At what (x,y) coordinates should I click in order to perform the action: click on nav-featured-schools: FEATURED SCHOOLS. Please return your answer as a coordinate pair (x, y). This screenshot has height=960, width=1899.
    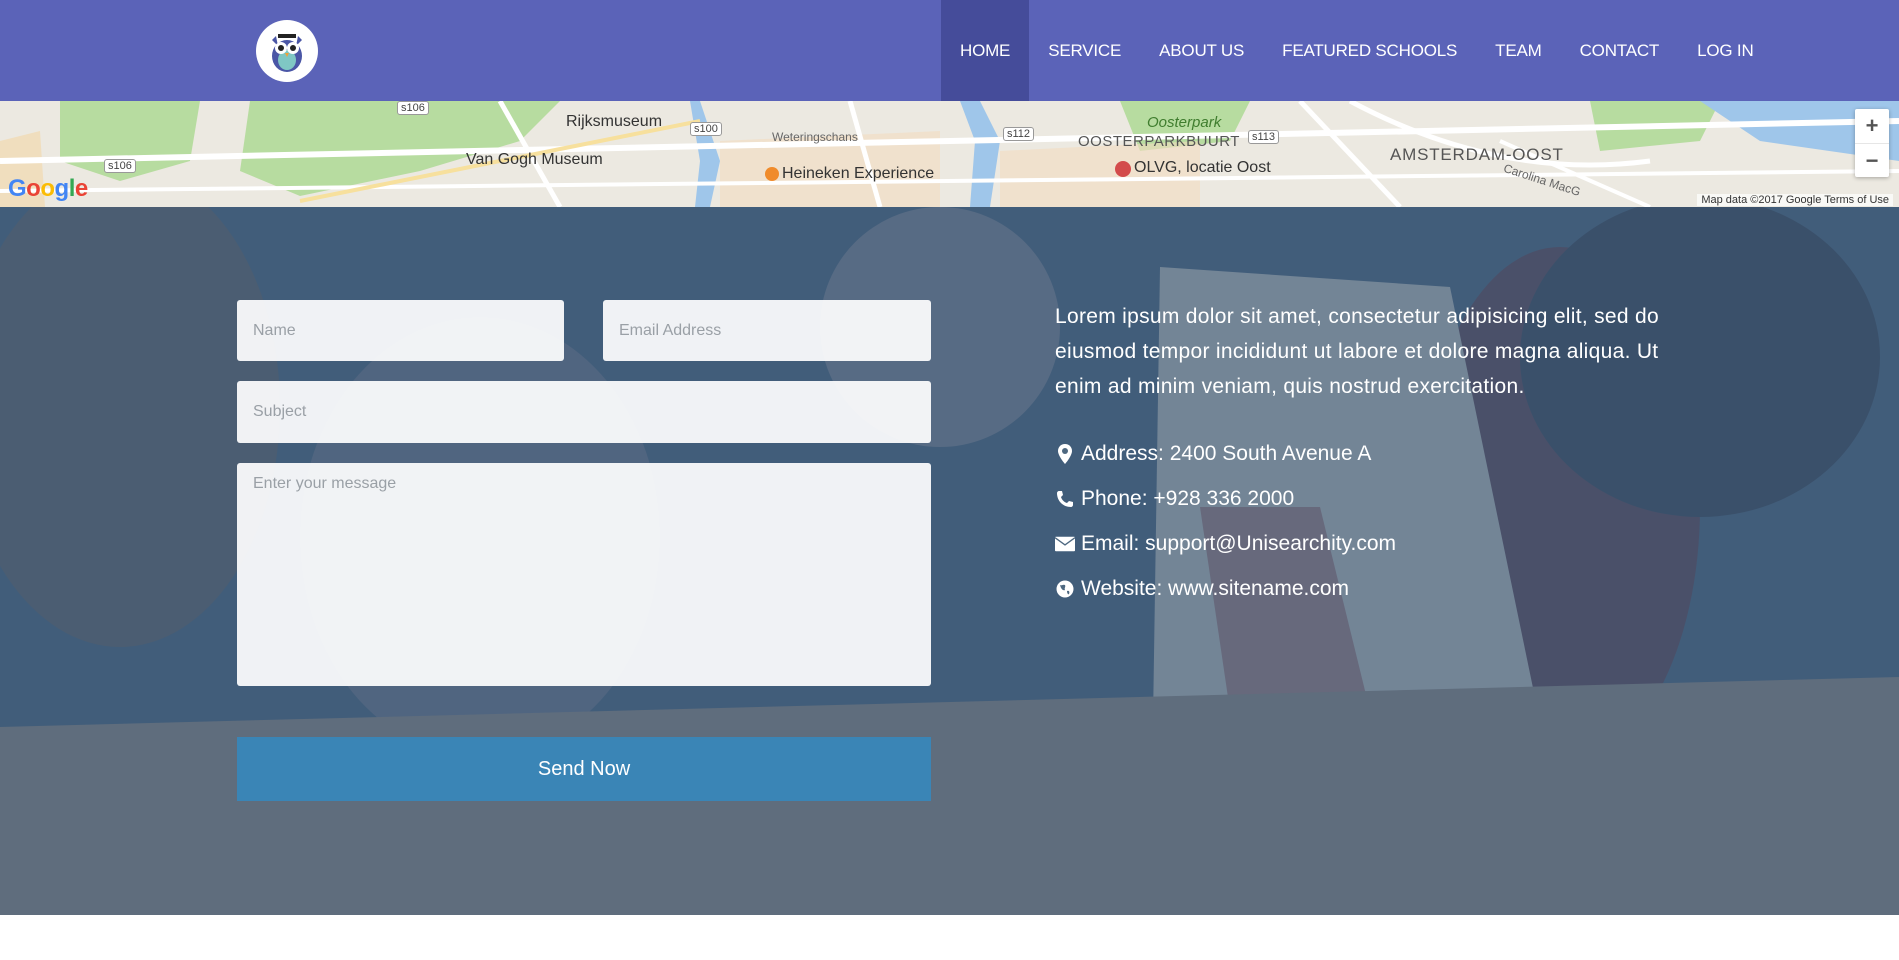
    Looking at the image, I should click on (1369, 50).